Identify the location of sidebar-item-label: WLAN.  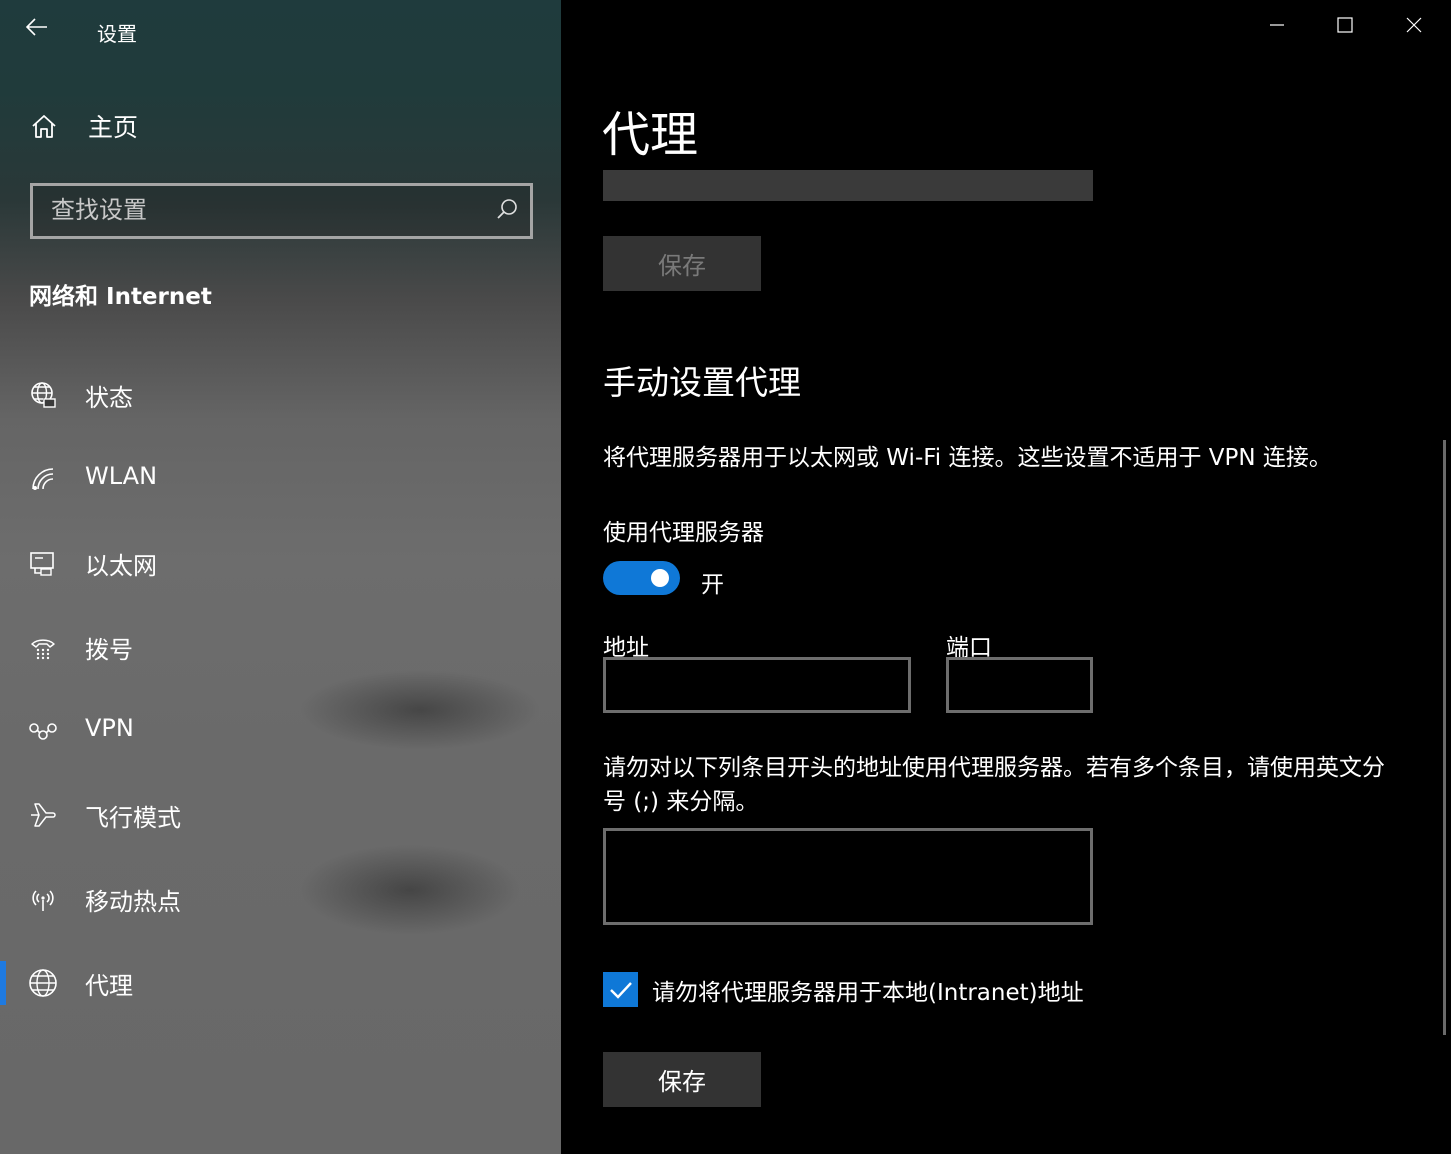
(121, 476).